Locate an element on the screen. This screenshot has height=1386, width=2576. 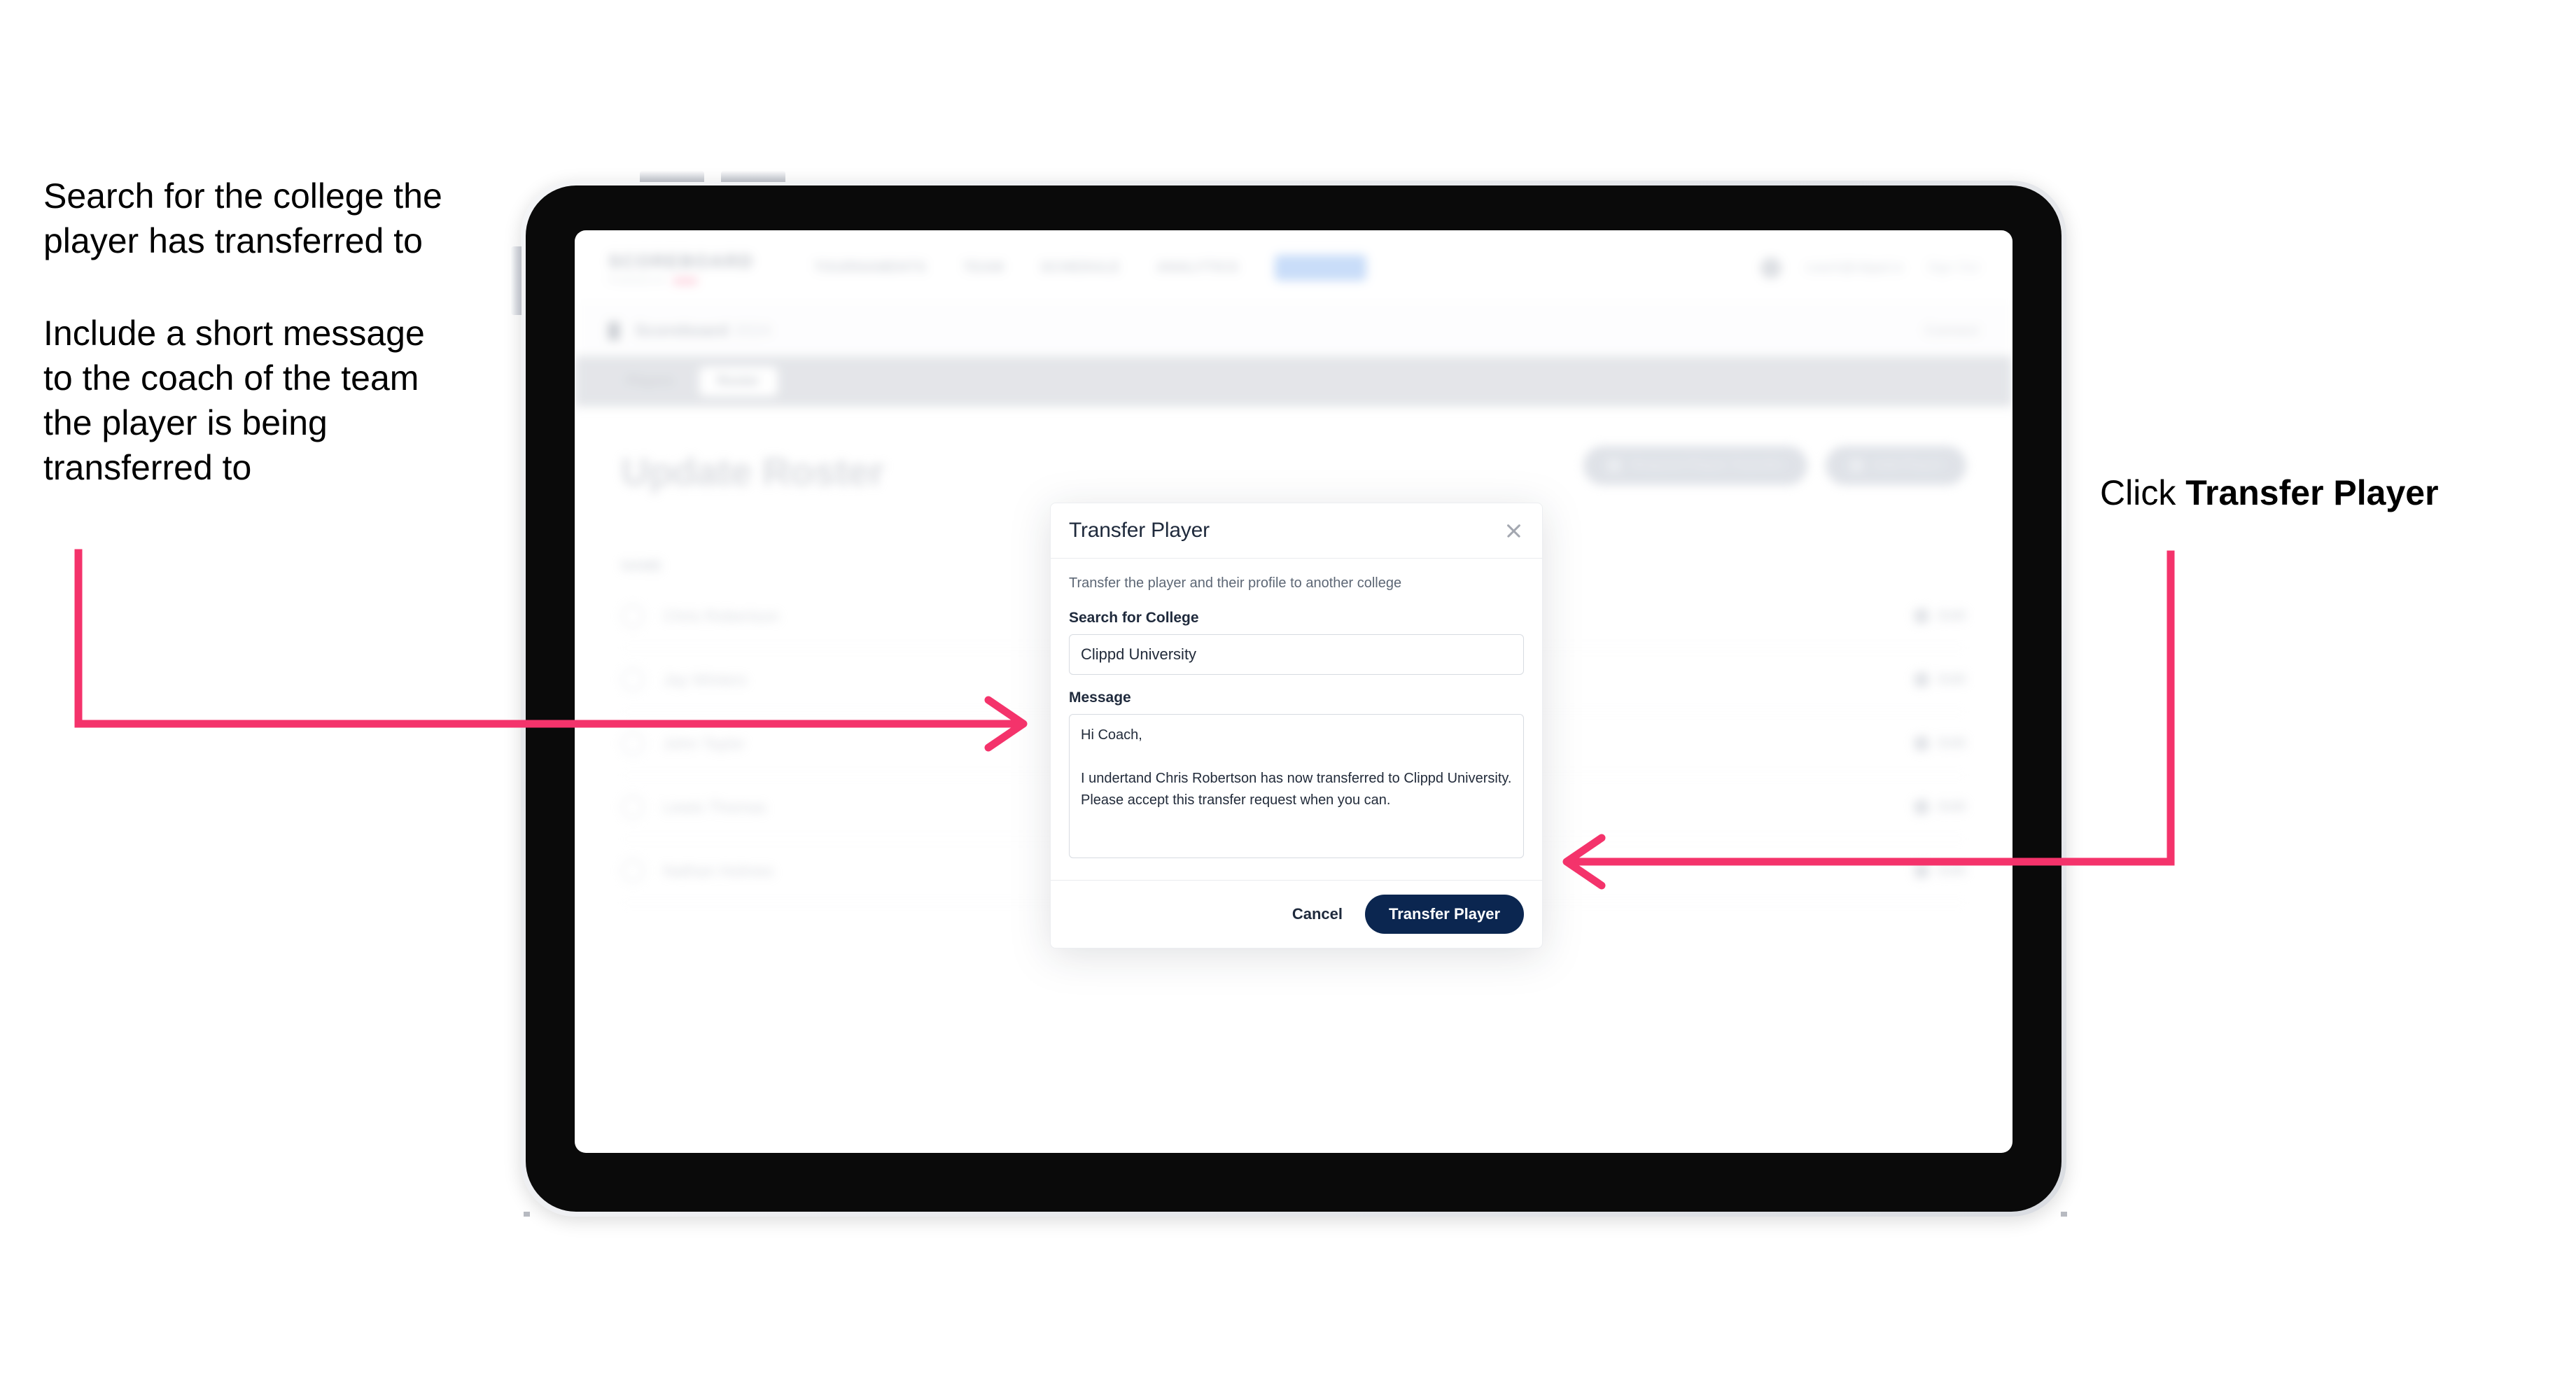
brand-name: SCOREBOARD is located at coordinates (681, 261).